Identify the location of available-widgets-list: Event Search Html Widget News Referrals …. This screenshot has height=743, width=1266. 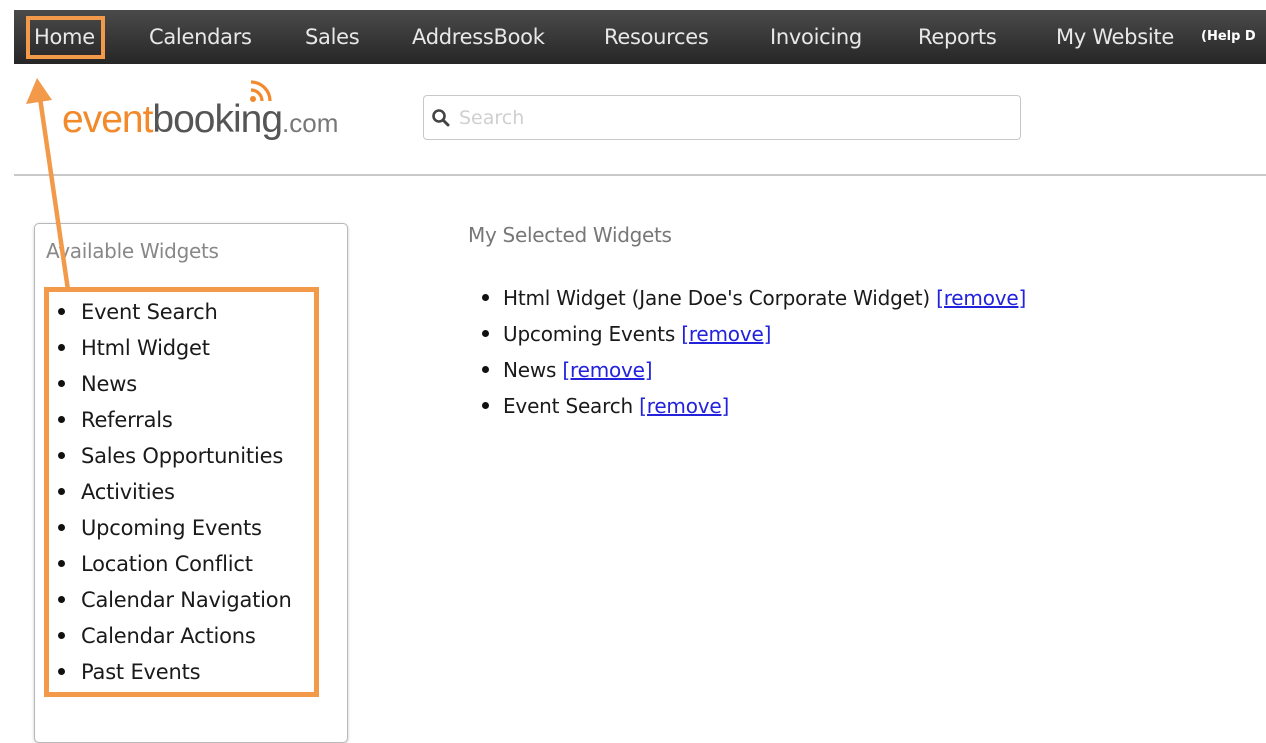
(173, 494).